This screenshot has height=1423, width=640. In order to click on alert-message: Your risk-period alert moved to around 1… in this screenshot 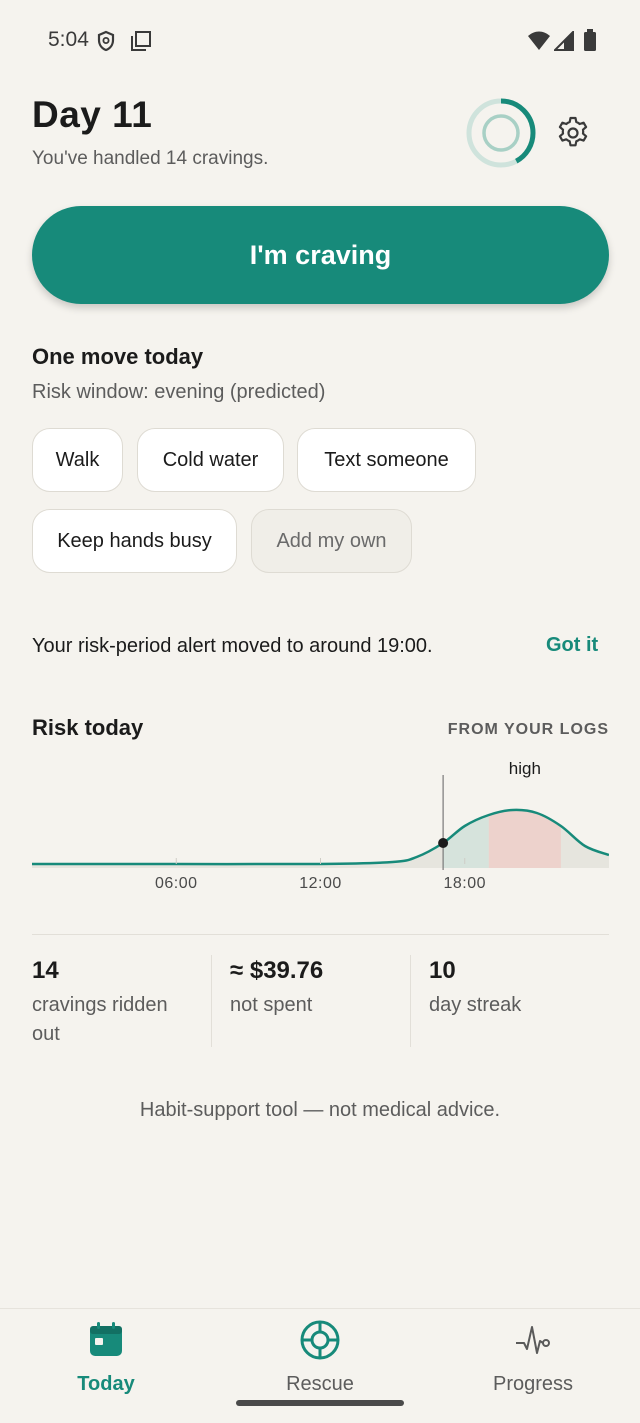, I will do `click(232, 646)`.